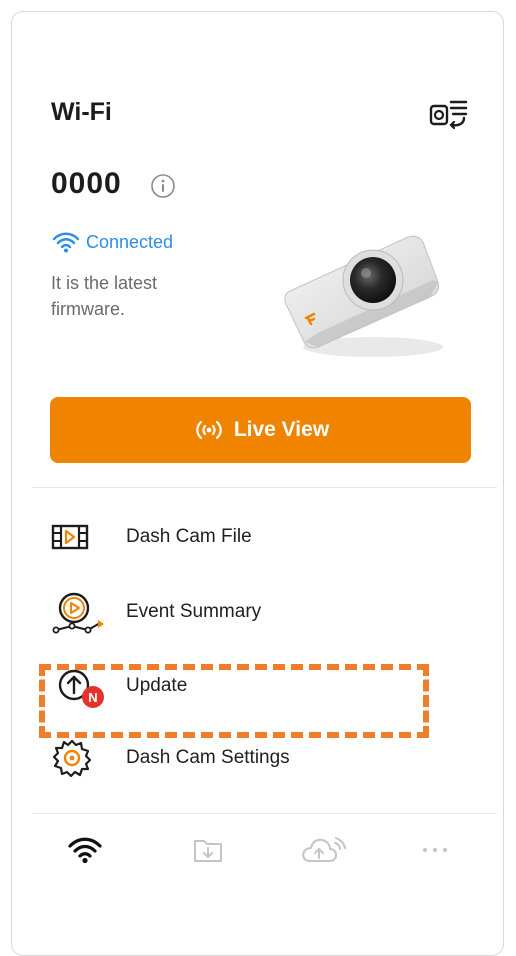  What do you see at coordinates (281, 429) in the screenshot?
I see `live-view-label: Live View` at bounding box center [281, 429].